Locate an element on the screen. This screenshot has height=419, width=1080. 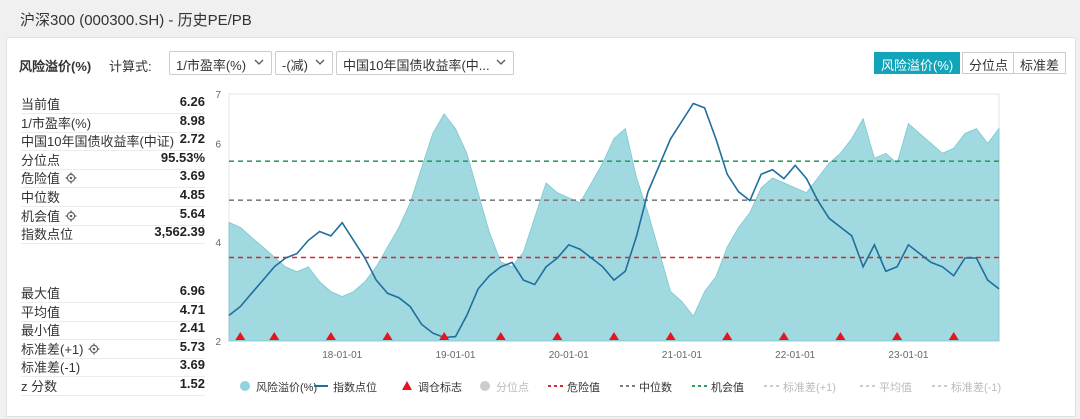
stat-label: 指数点位 is located at coordinates (47, 235).